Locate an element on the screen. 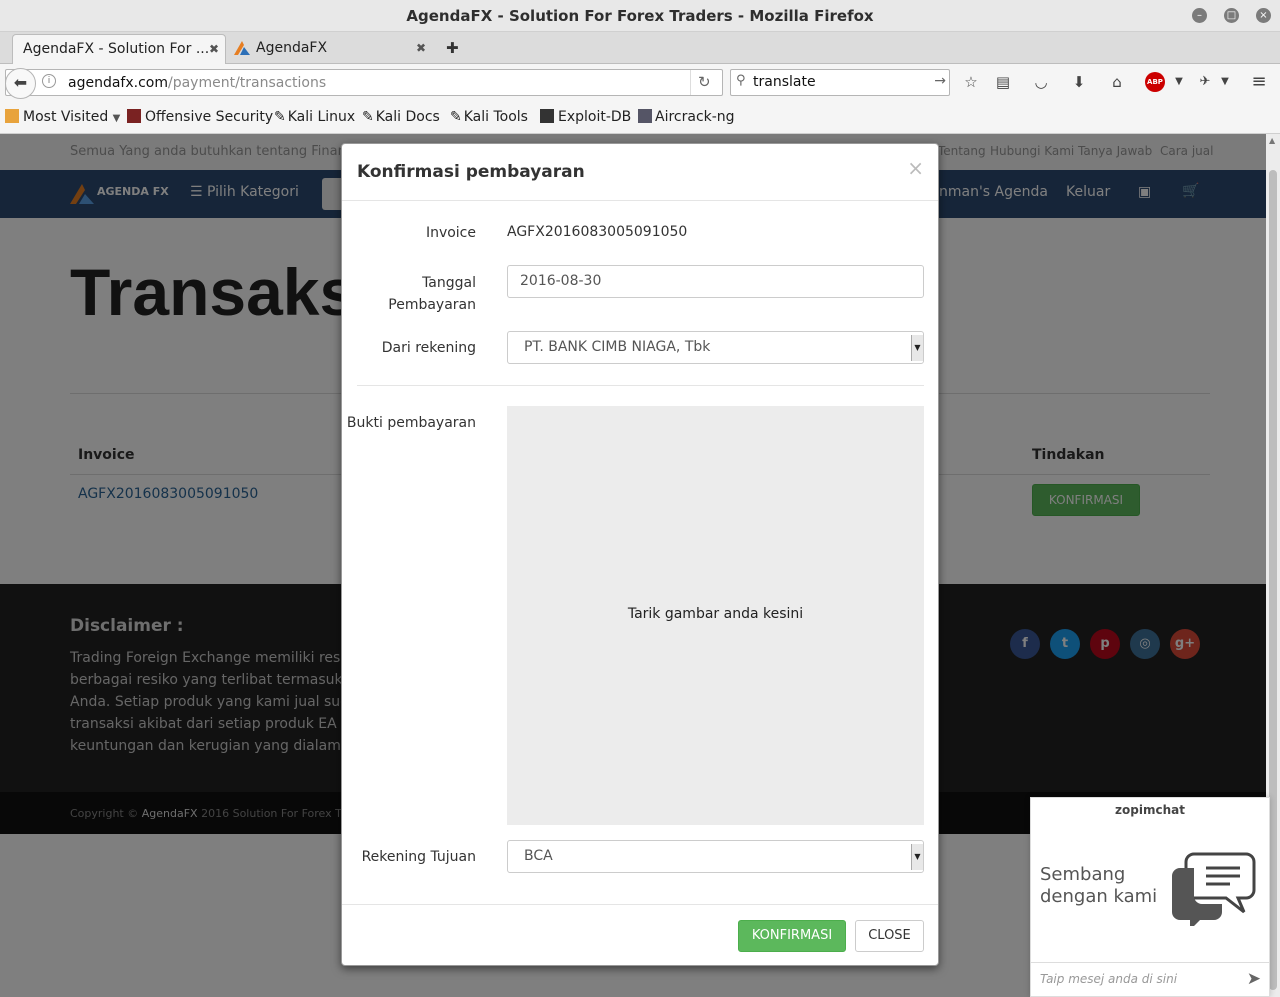  back-icon: ⬅ is located at coordinates (20, 83).